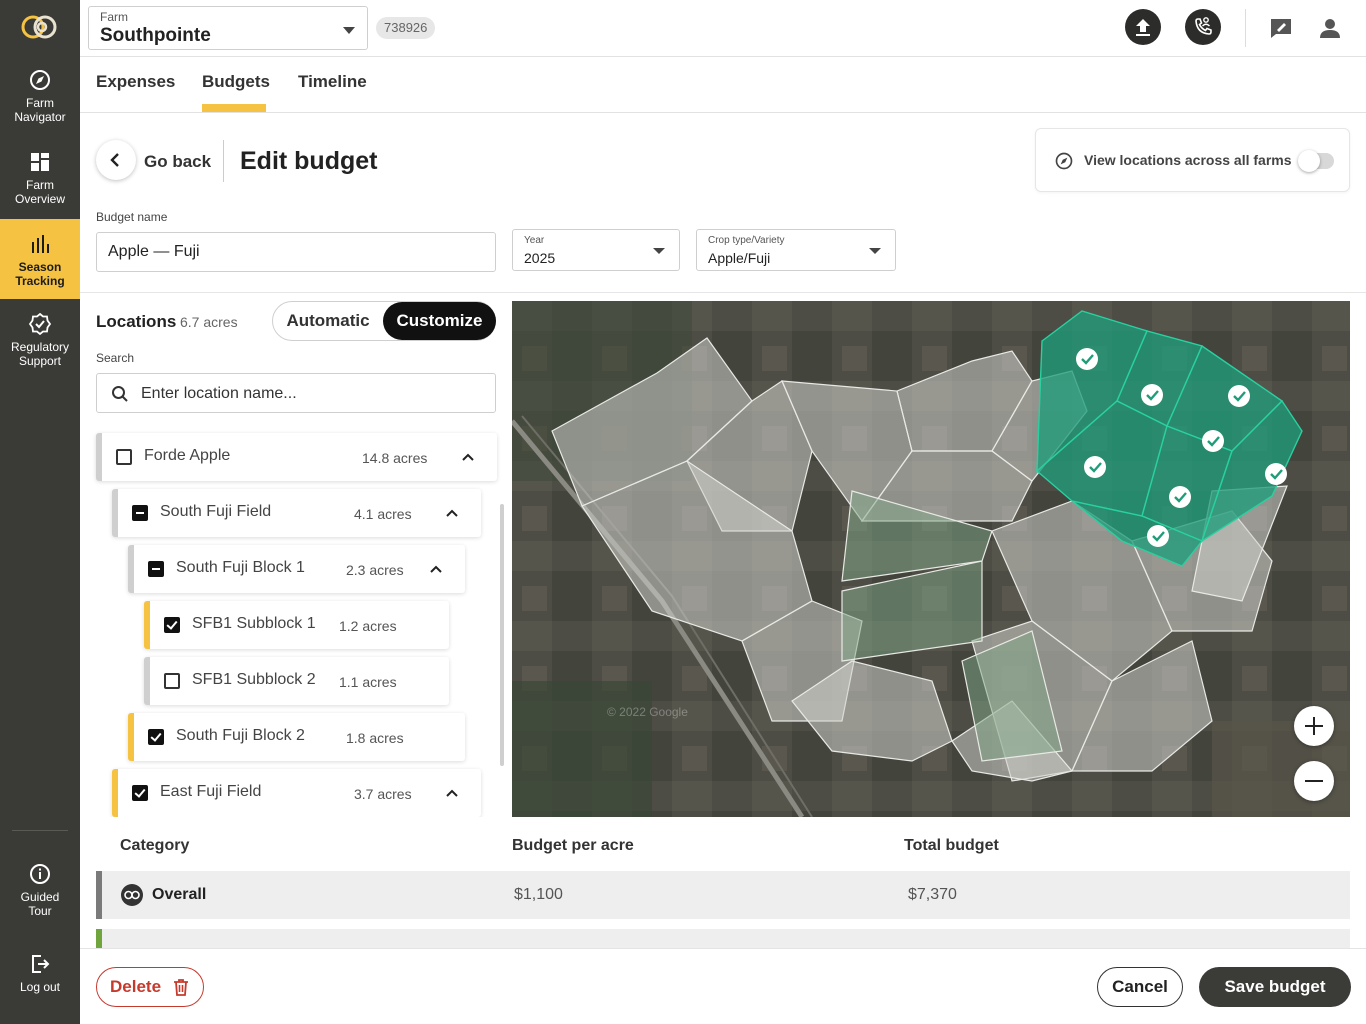 The height and width of the screenshot is (1024, 1366). Describe the element at coordinates (502, 635) in the screenshot. I see `location-tree-scrollbar` at that location.